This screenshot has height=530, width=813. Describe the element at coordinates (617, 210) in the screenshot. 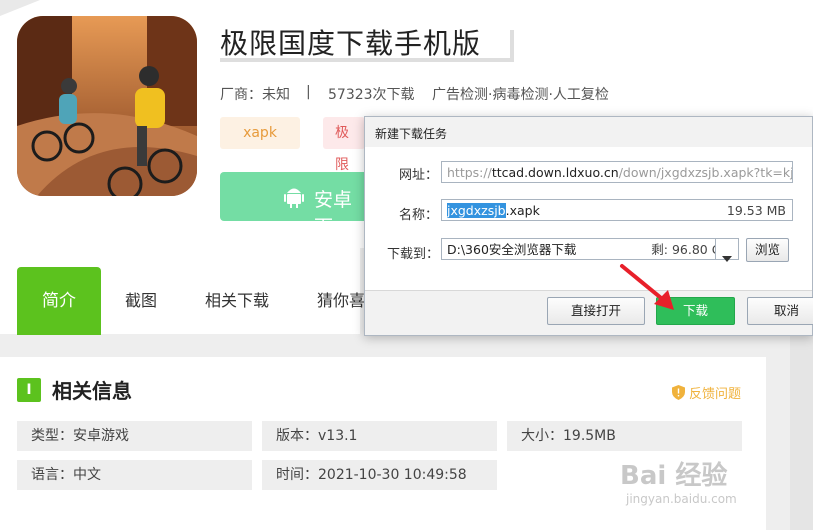

I see `filename-field: jxgdxzsjb.xapk 19.53 MB` at that location.